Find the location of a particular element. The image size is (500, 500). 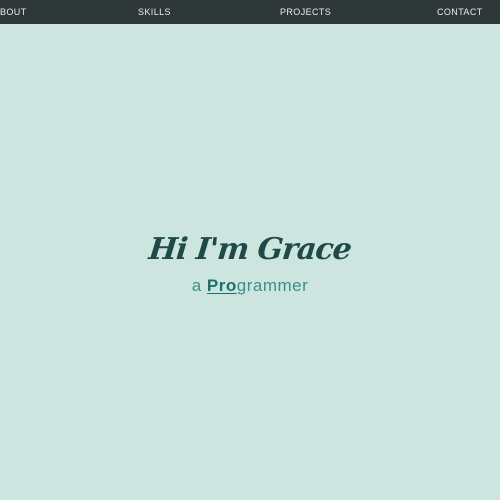

nav-link-about: BOUT is located at coordinates (13, 12).